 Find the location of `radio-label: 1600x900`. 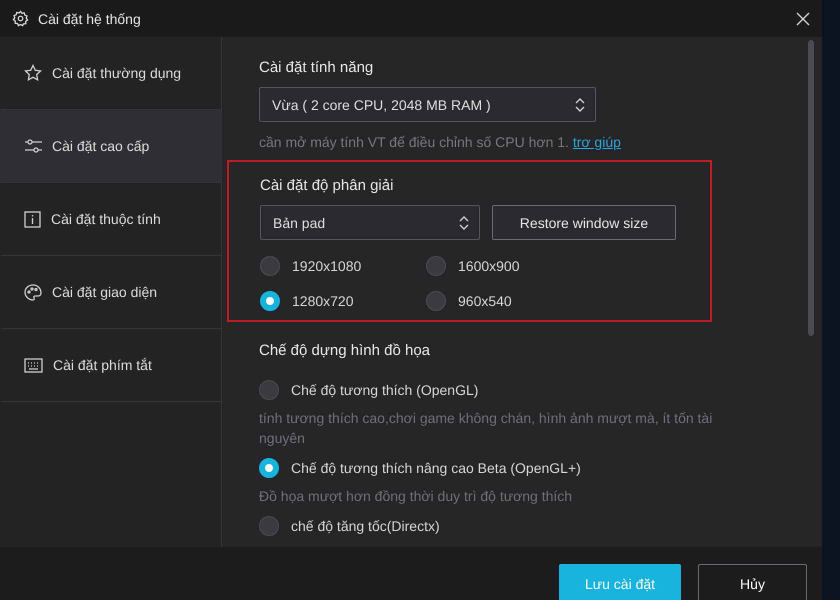

radio-label: 1600x900 is located at coordinates (489, 266).